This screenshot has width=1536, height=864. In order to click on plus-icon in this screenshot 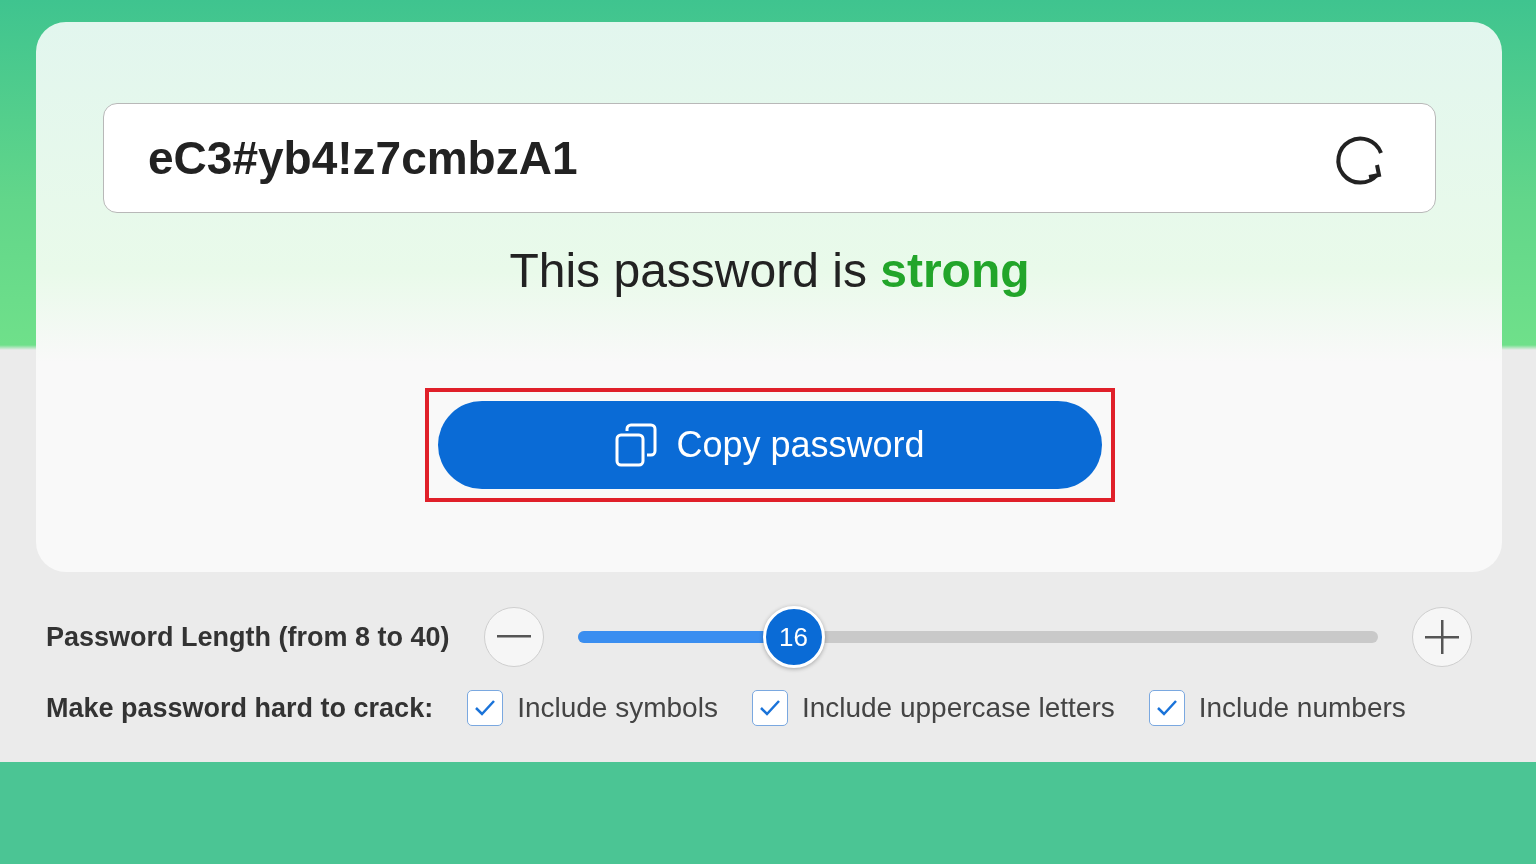, I will do `click(1441, 637)`.